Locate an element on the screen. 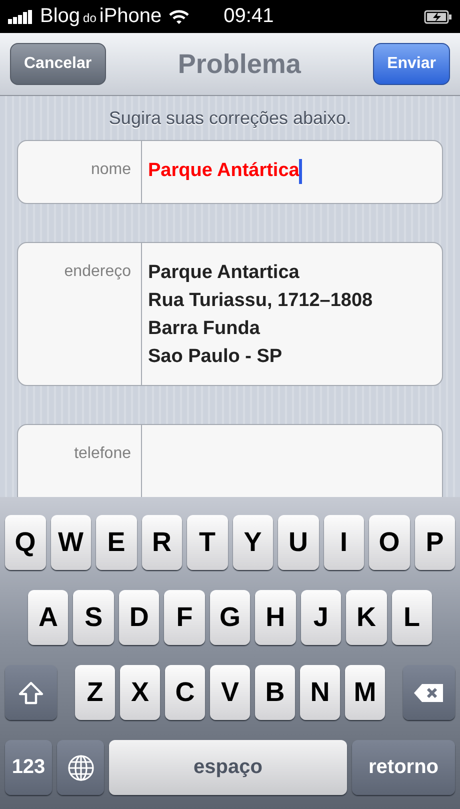 The height and width of the screenshot is (809, 460). carrier-name: do is located at coordinates (89, 18).